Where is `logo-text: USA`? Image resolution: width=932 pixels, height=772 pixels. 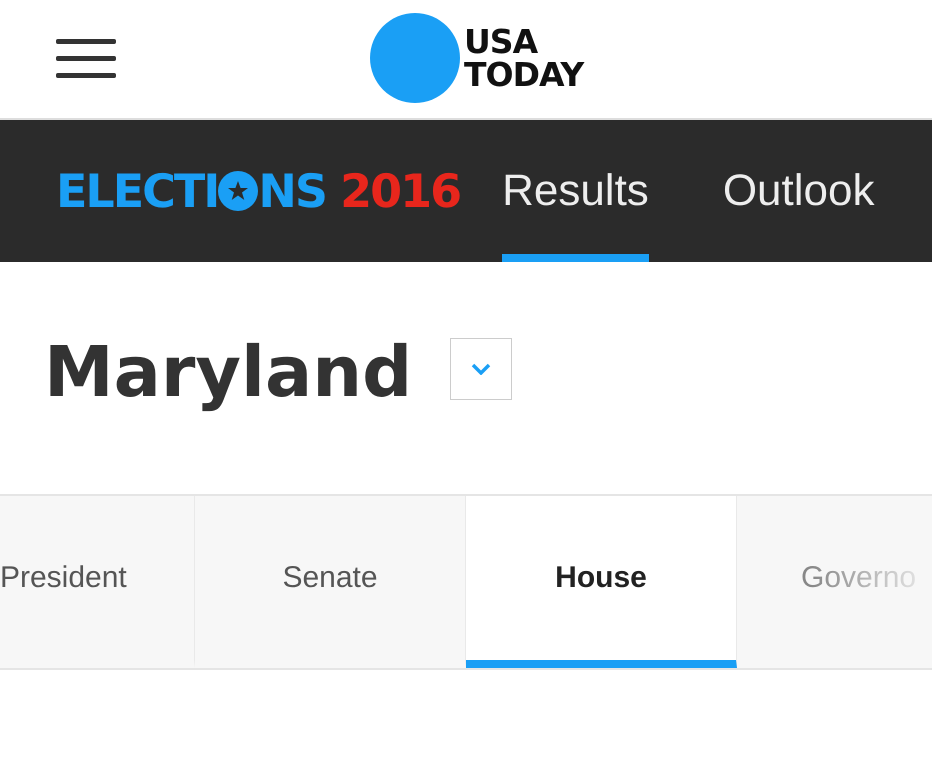 logo-text: USA is located at coordinates (501, 41).